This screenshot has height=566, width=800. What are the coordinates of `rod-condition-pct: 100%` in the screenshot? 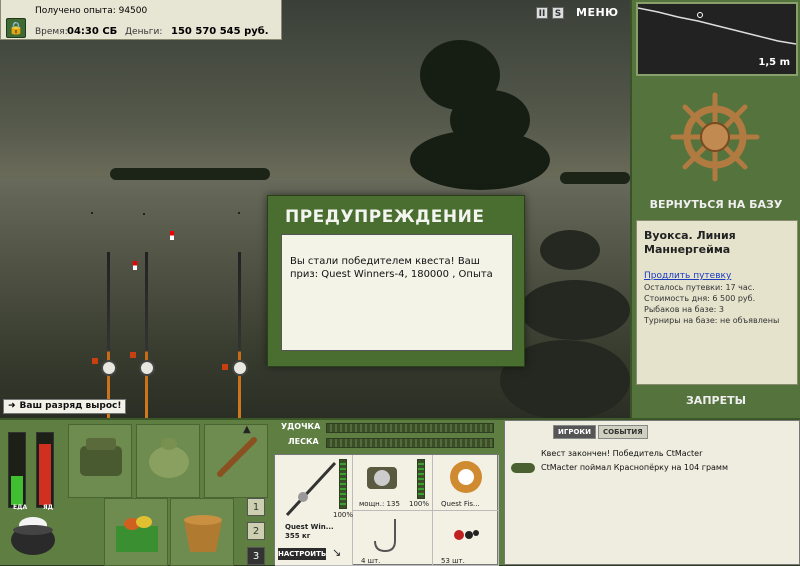 It's located at (343, 515).